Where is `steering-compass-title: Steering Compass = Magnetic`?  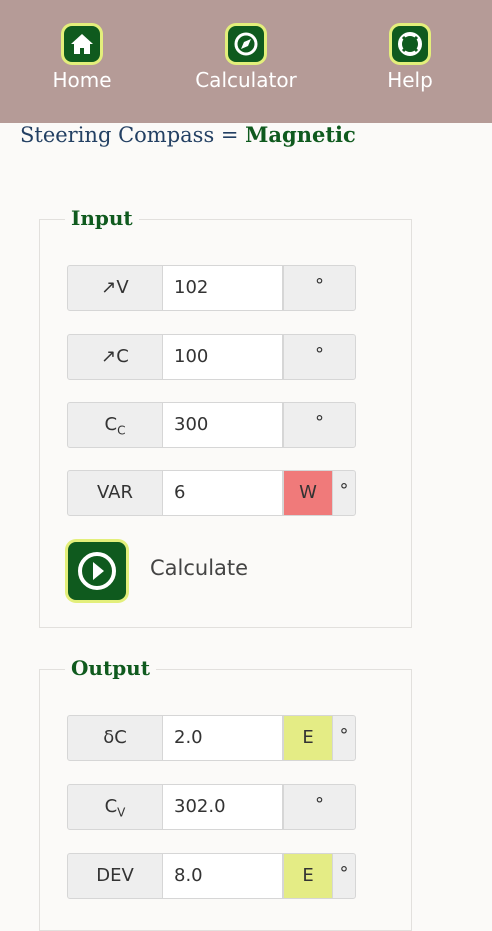
steering-compass-title: Steering Compass = Magnetic is located at coordinates (188, 134).